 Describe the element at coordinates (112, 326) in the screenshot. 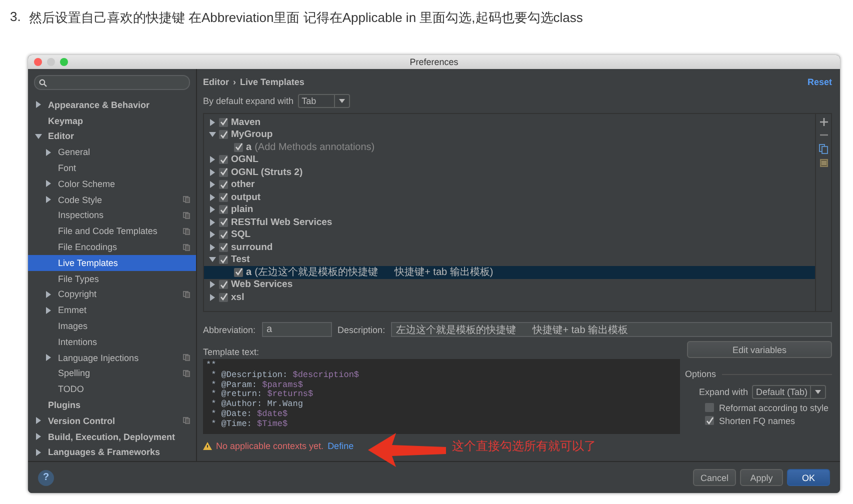

I see `settings-nav-item: Images` at that location.